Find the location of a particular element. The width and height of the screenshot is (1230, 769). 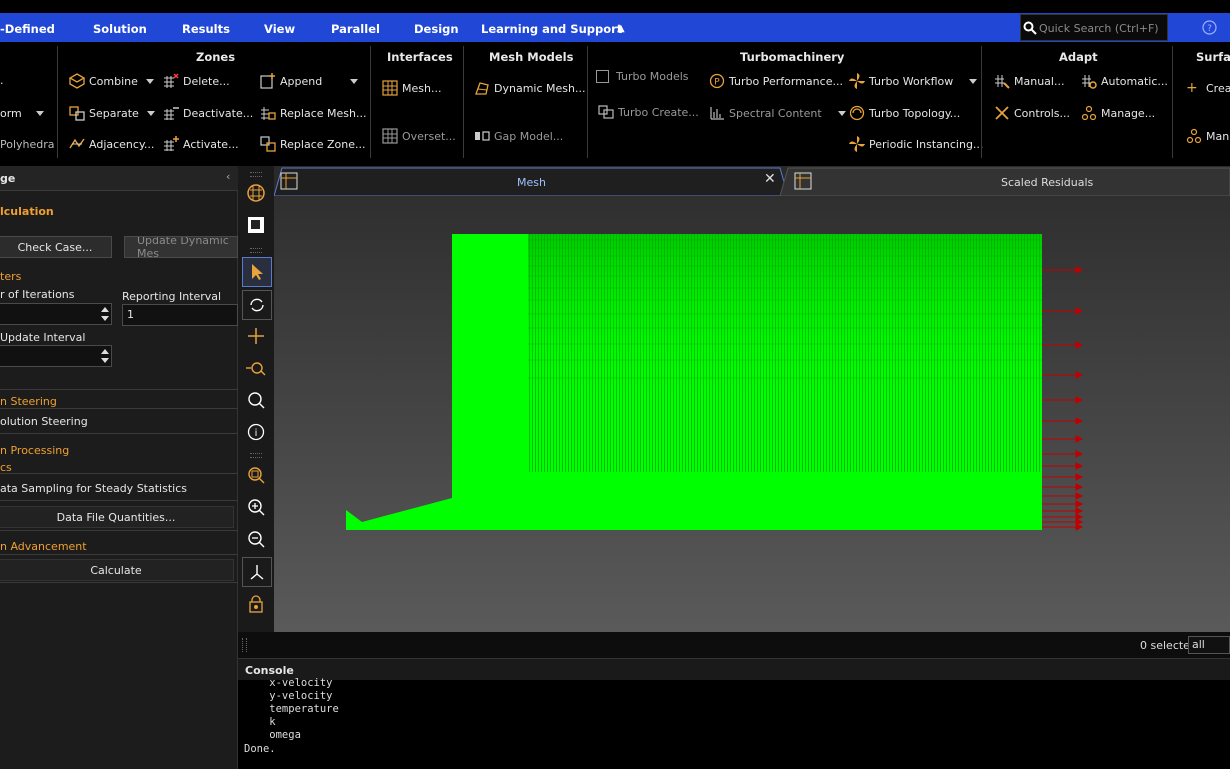

pan-icon is located at coordinates (256, 336).